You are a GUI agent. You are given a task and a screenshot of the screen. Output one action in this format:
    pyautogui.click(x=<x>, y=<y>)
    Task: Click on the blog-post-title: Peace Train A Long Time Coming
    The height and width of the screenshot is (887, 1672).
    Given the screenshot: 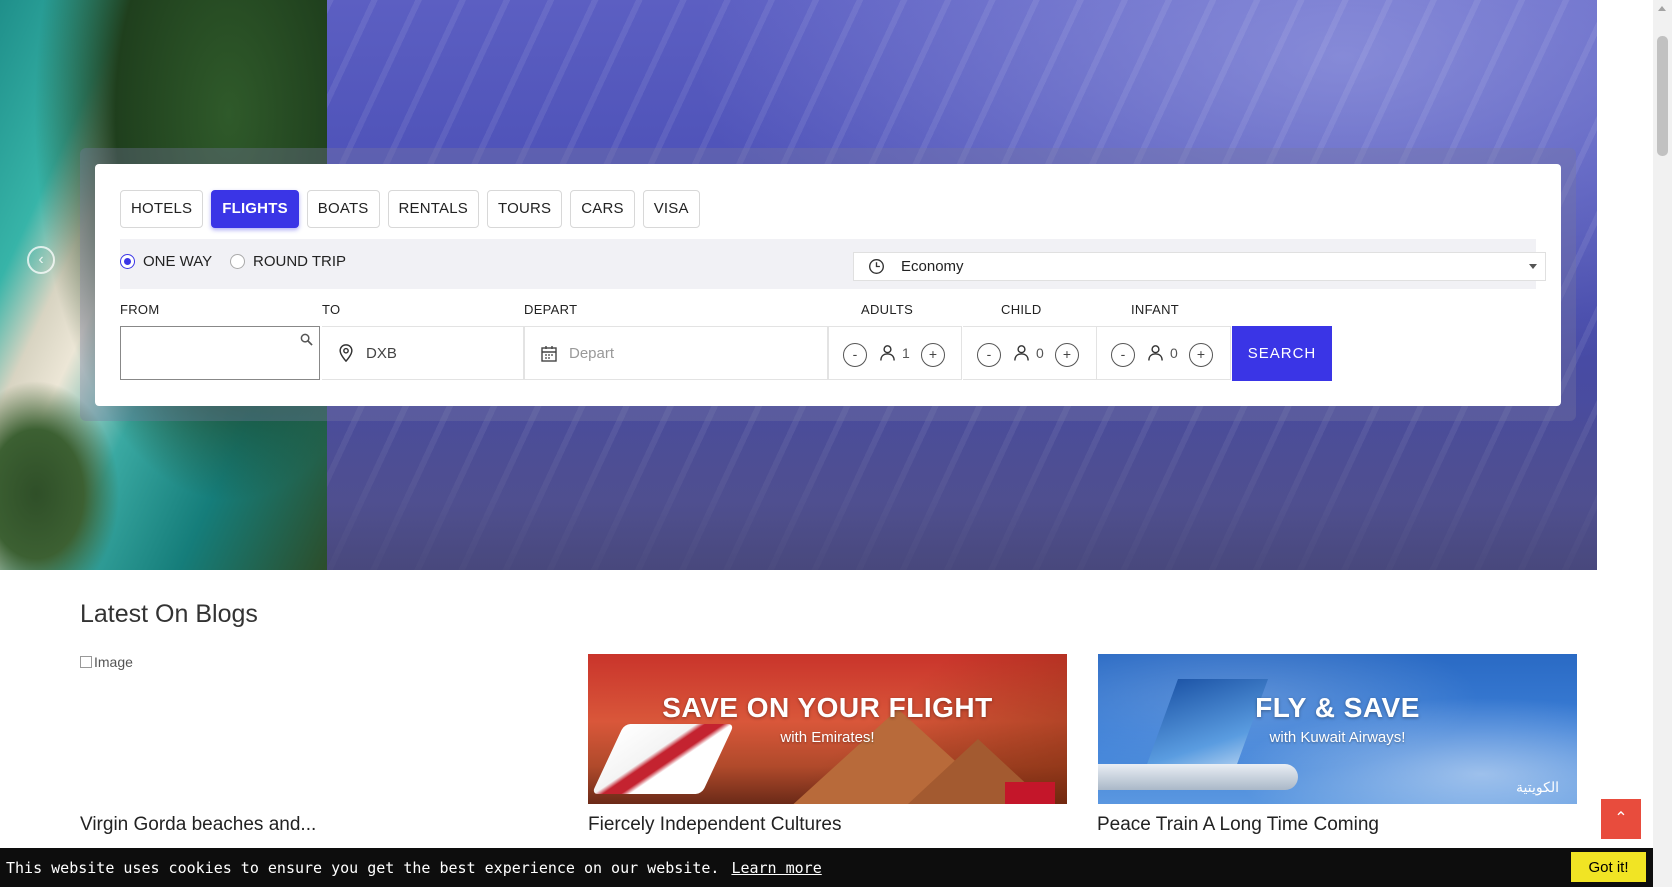 What is the action you would take?
    pyautogui.click(x=1238, y=825)
    